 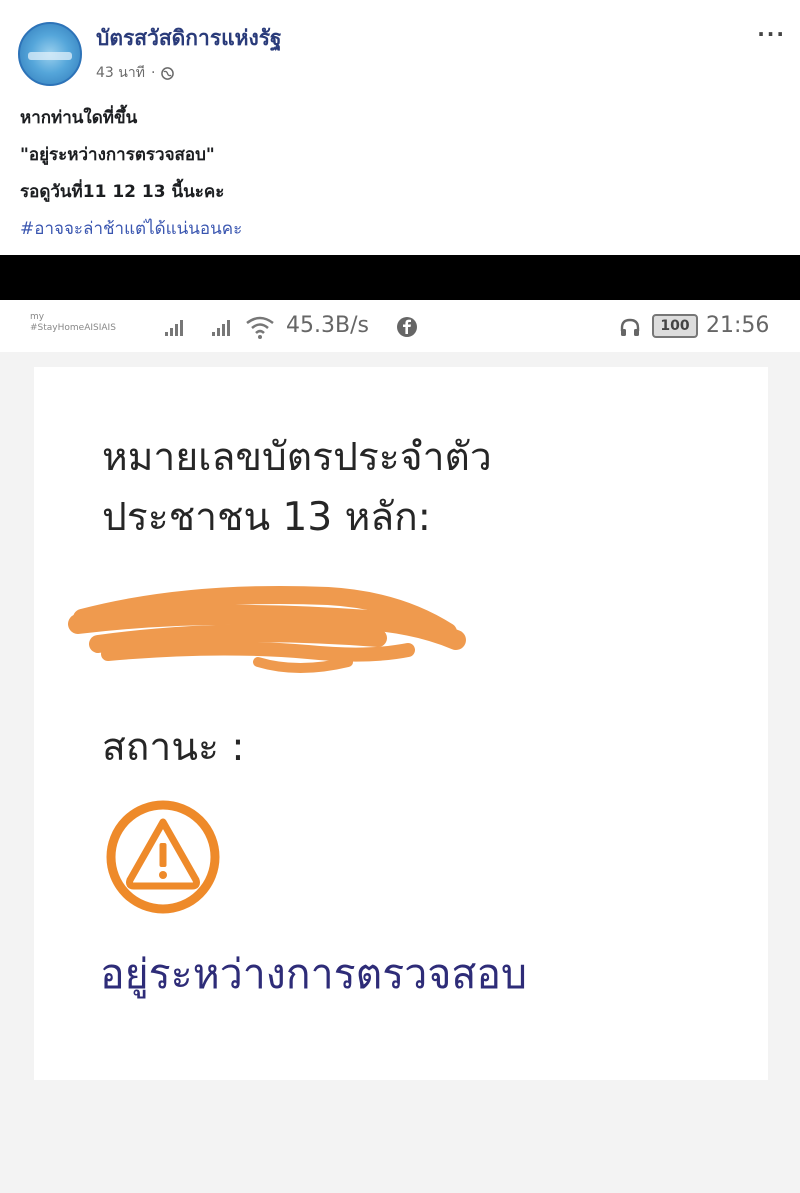 I want to click on status-label: สถานะ :, so click(x=173, y=747).